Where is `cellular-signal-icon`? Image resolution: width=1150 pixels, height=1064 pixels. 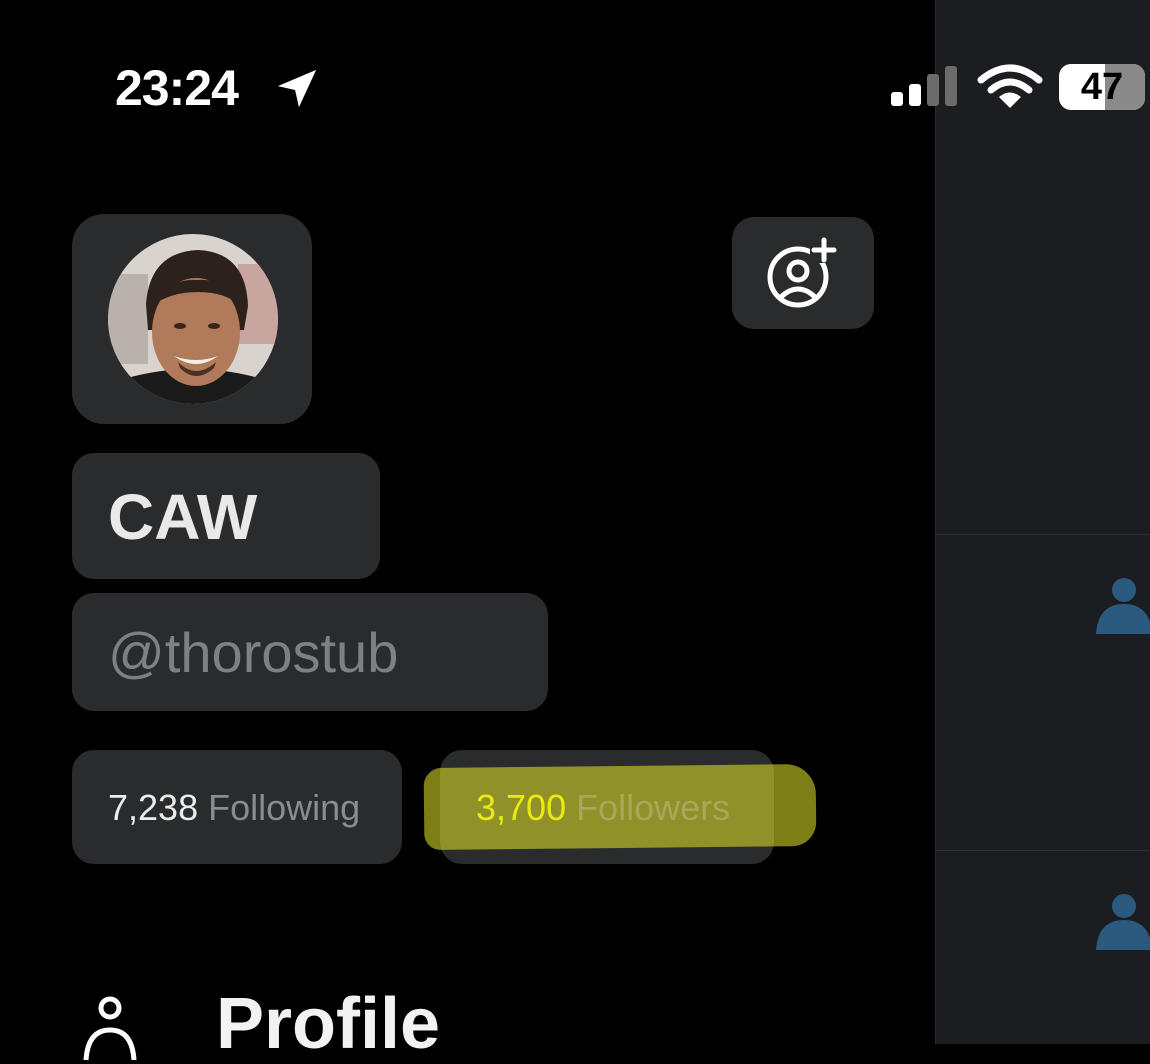 cellular-signal-icon is located at coordinates (924, 86).